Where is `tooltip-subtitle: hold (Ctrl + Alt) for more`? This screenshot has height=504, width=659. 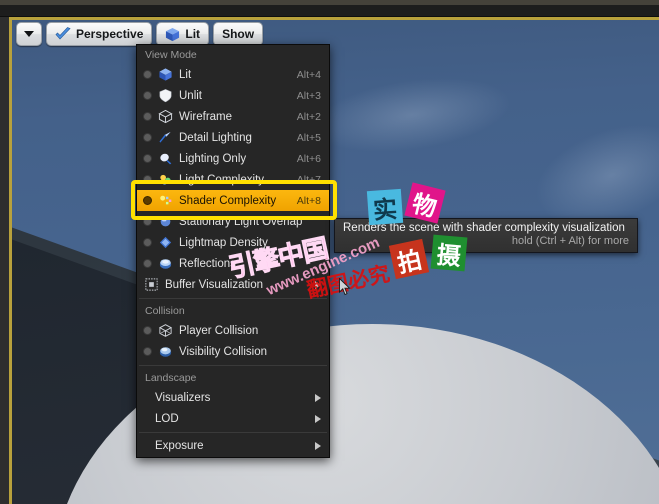 tooltip-subtitle: hold (Ctrl + Alt) for more is located at coordinates (570, 241).